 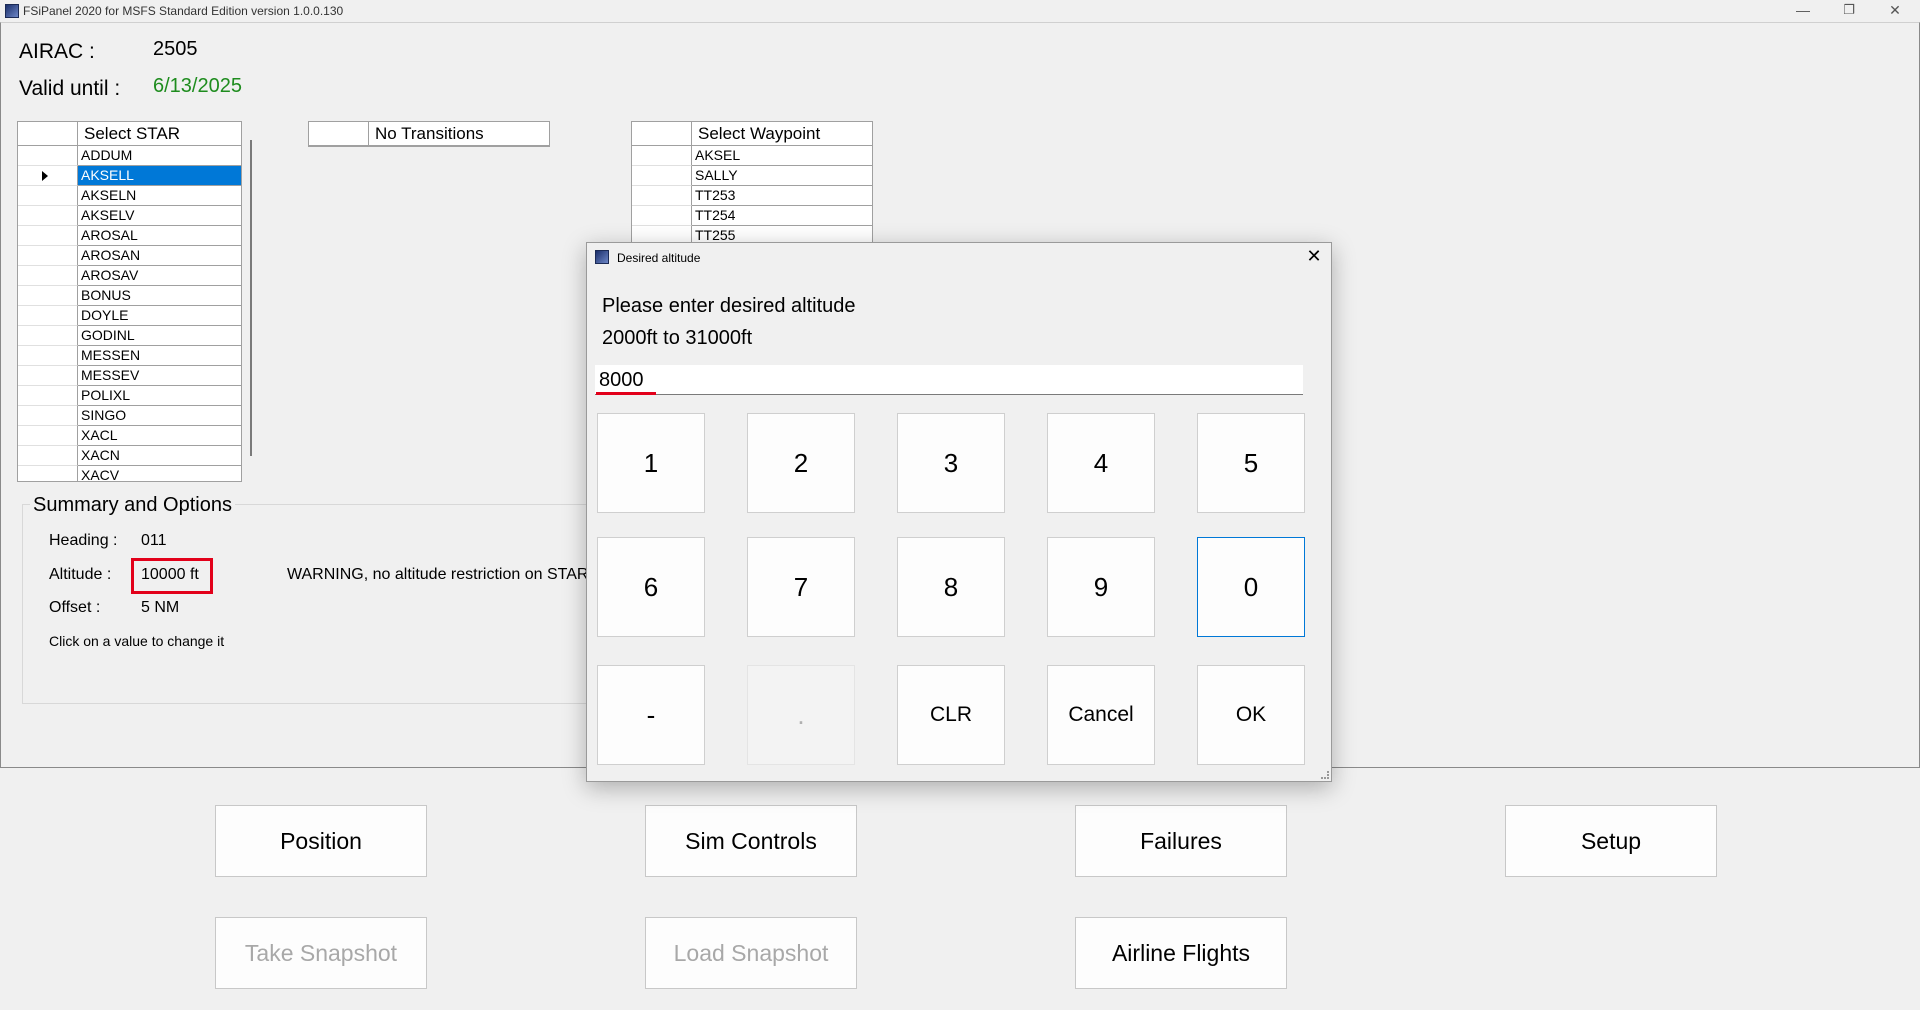 I want to click on failures-button: Failures, so click(x=1181, y=841).